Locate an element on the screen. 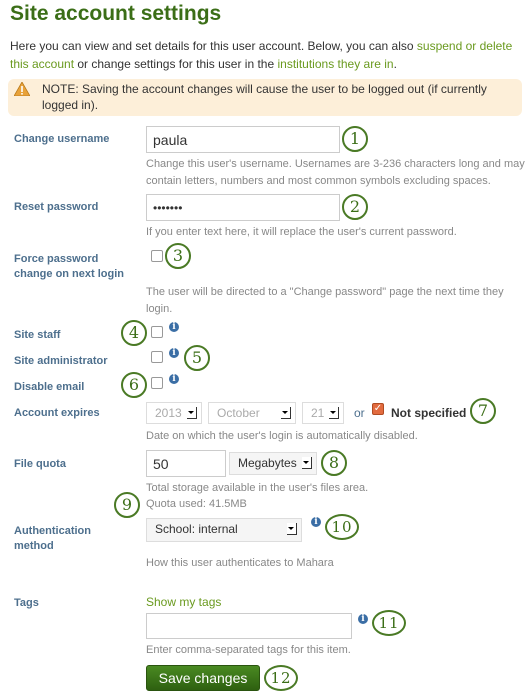  site-staff-checkbox is located at coordinates (157, 332).